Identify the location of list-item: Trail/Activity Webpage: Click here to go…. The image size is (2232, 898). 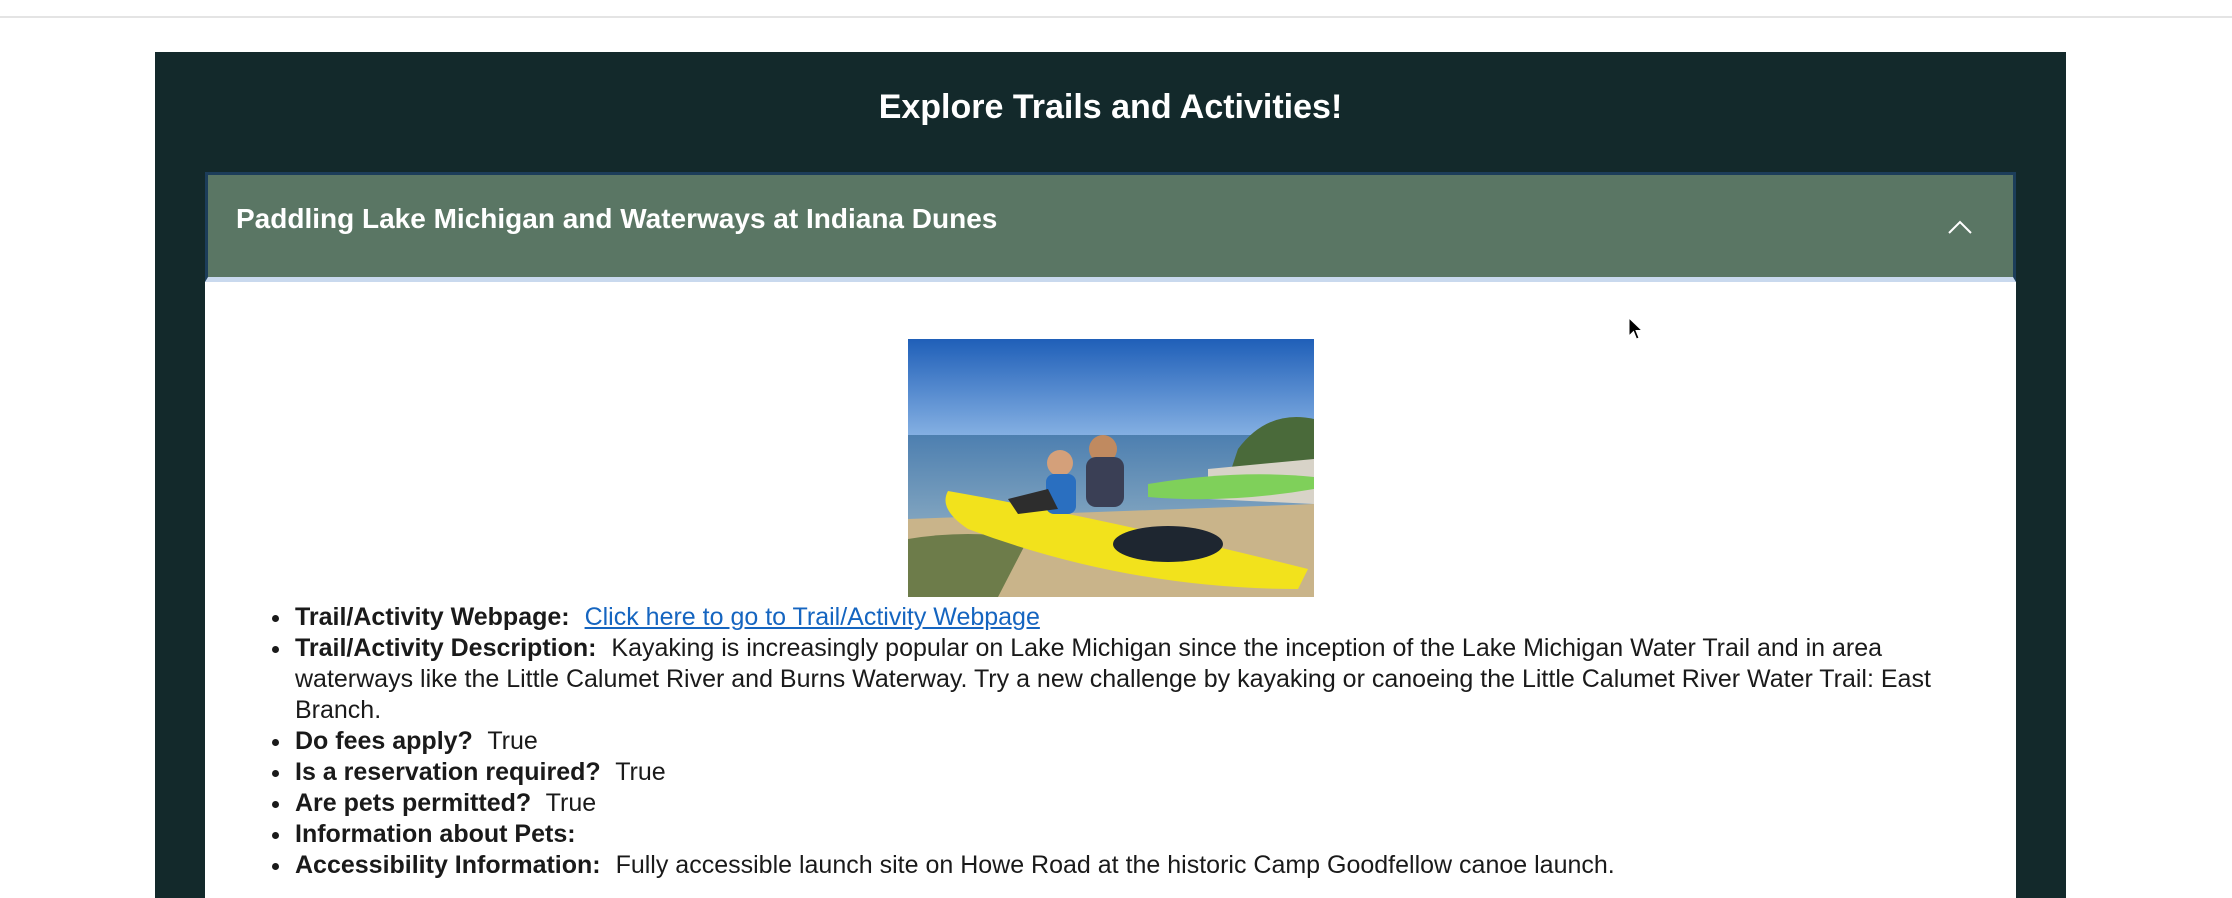
(1138, 617).